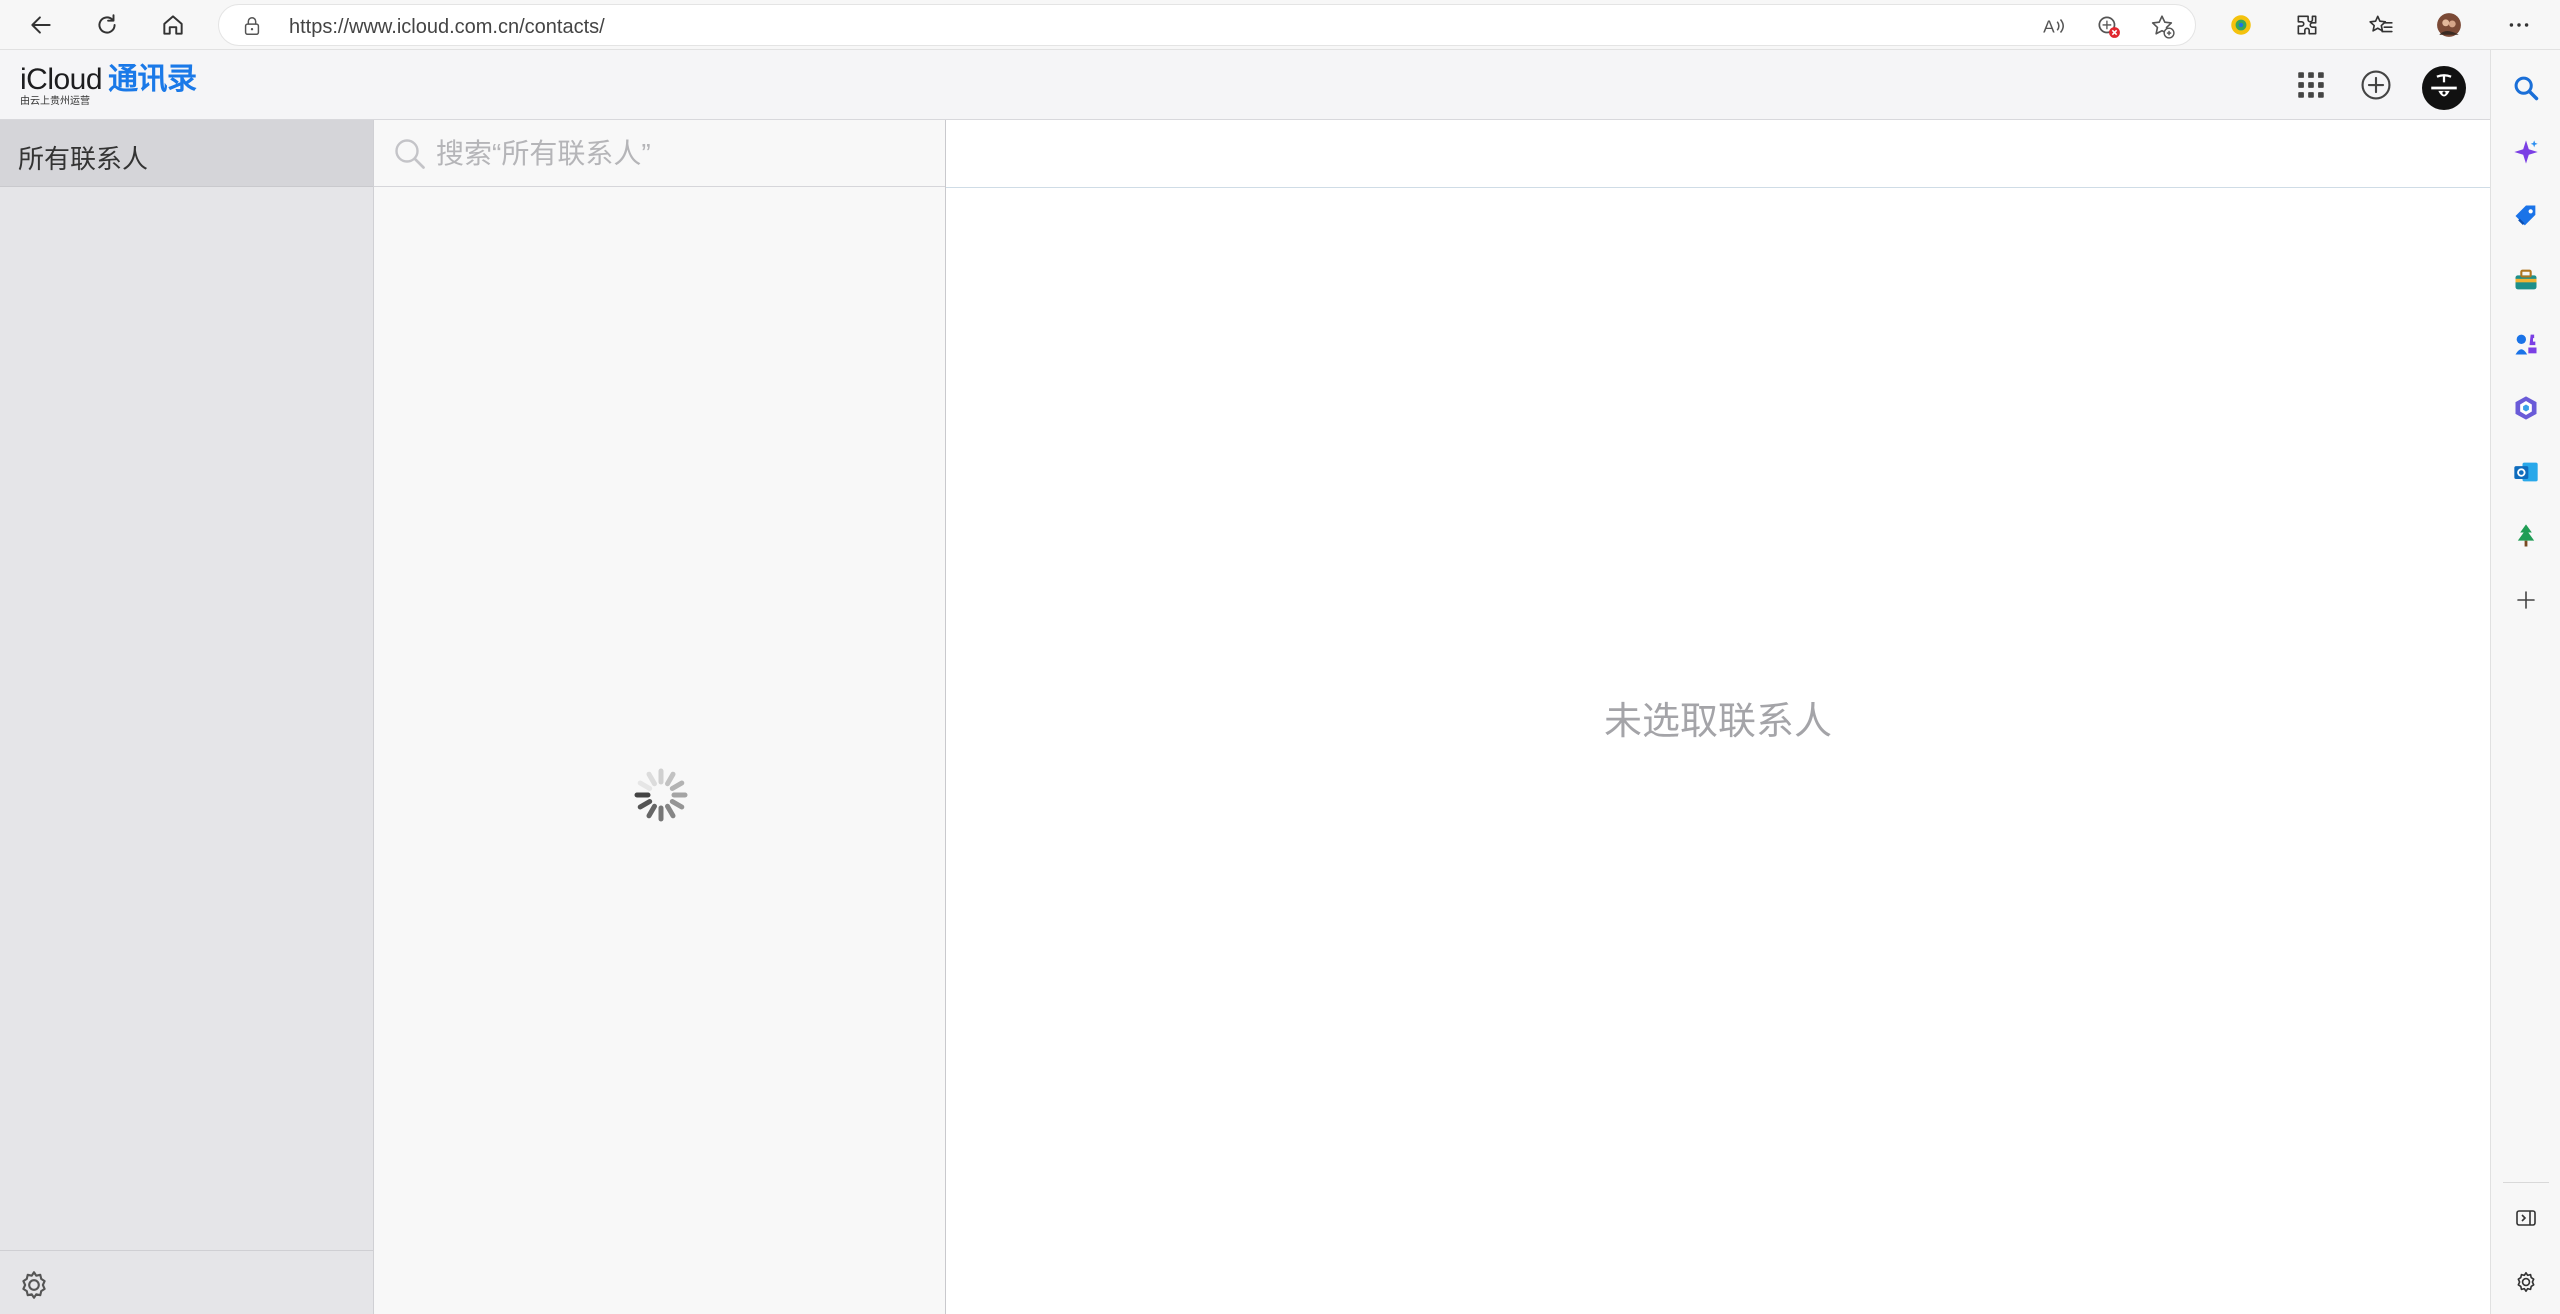 This screenshot has height=1314, width=2560. What do you see at coordinates (2525, 682) in the screenshot?
I see `edge-sidebar` at bounding box center [2525, 682].